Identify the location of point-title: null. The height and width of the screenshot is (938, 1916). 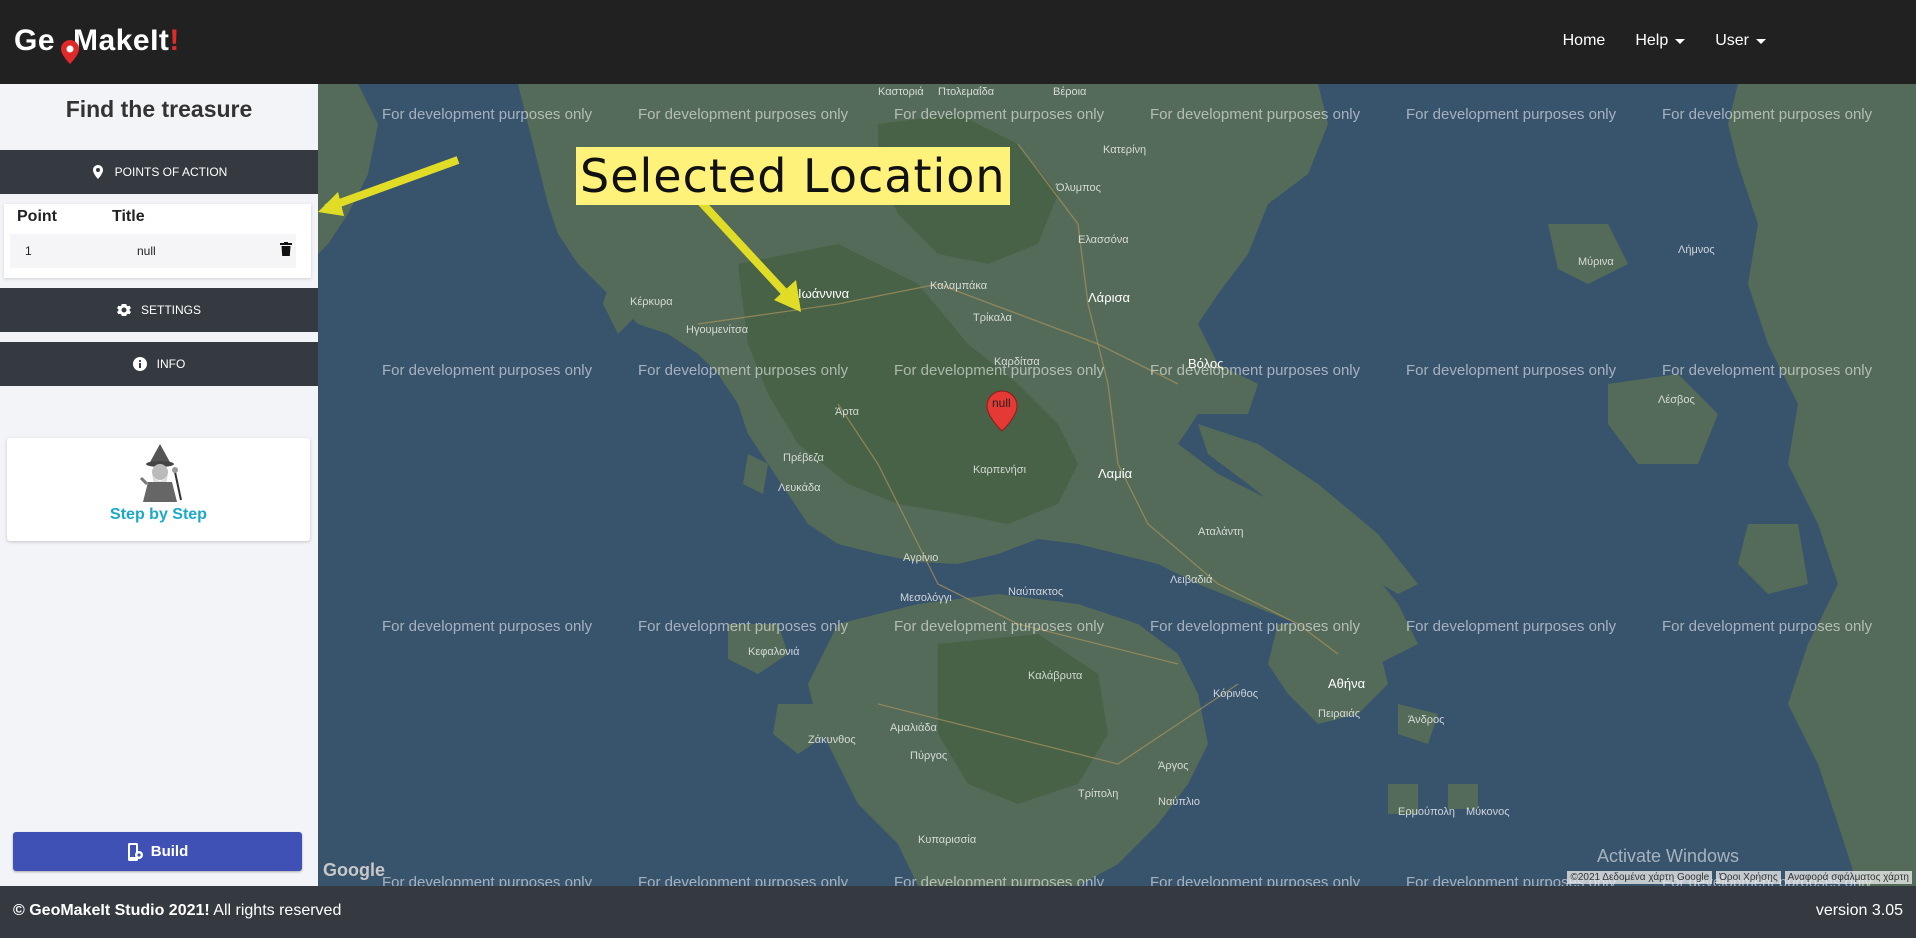
(146, 251).